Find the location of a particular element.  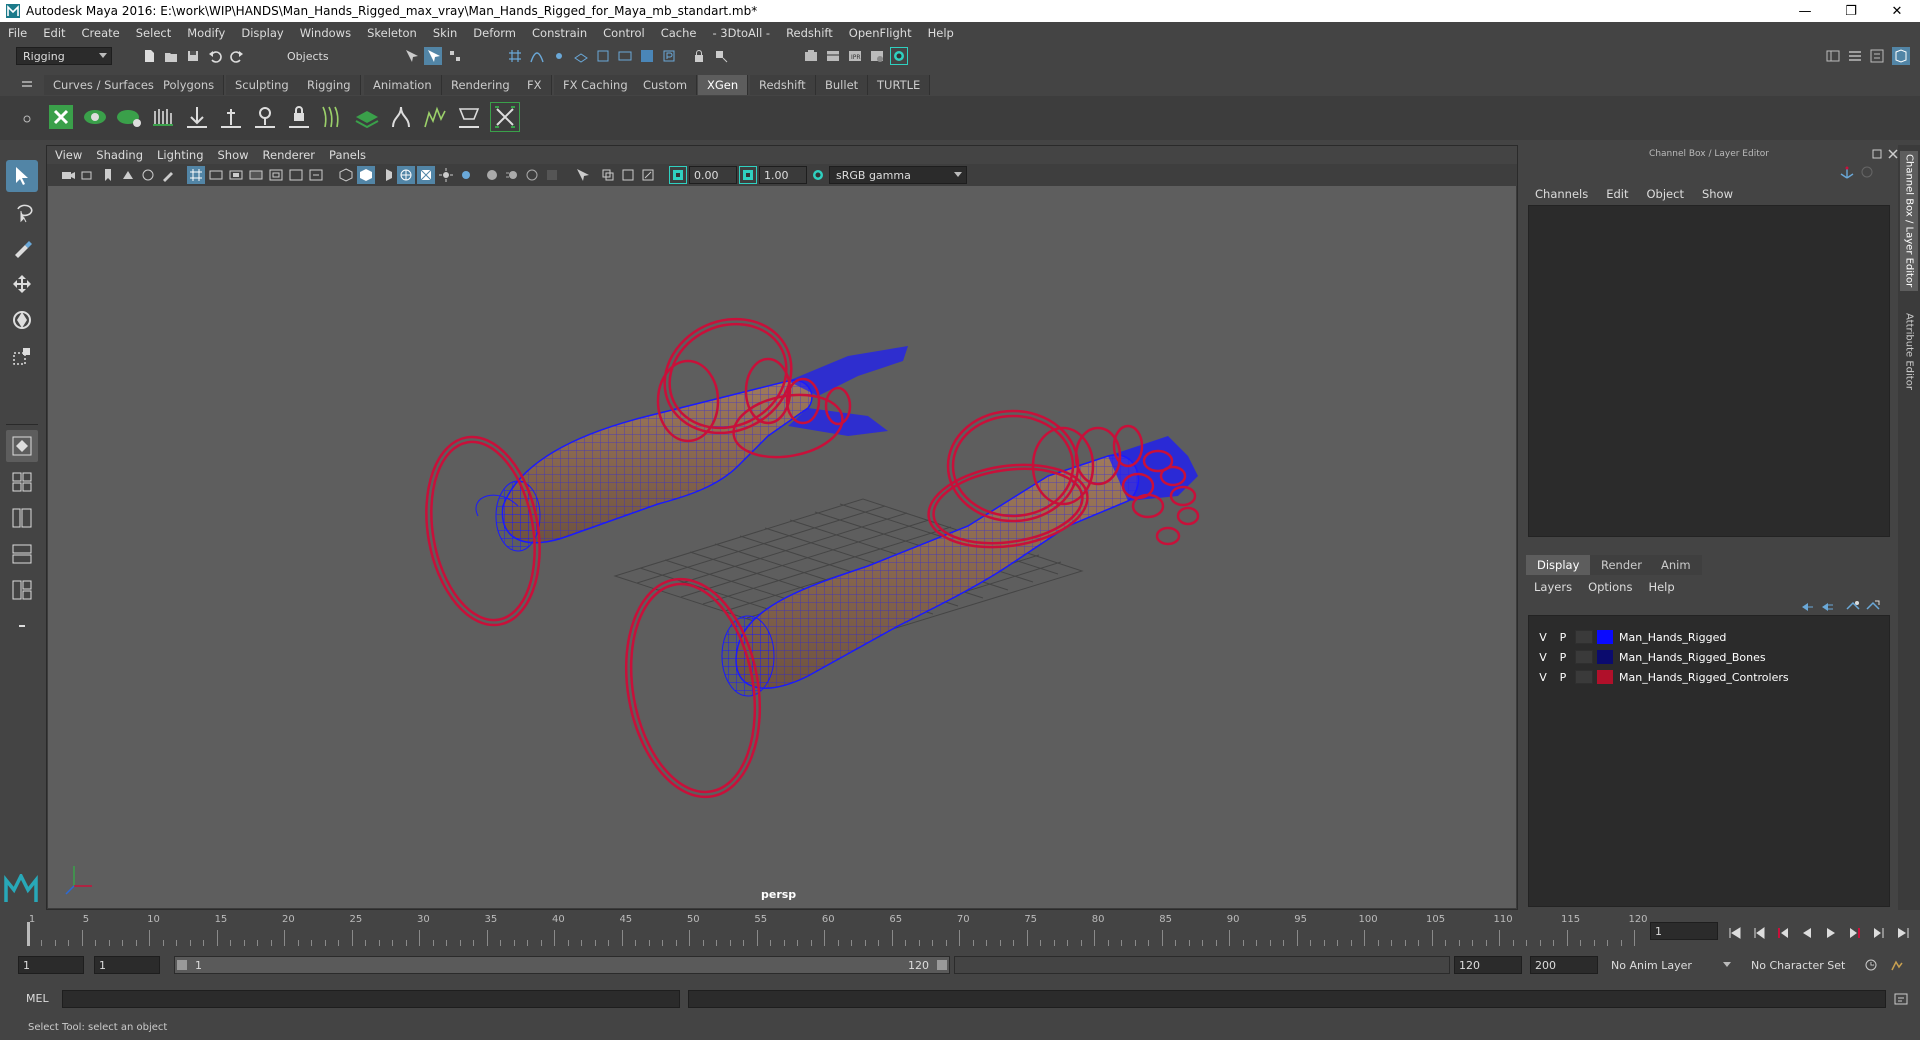

select-tool-icon is located at coordinates (22, 176).